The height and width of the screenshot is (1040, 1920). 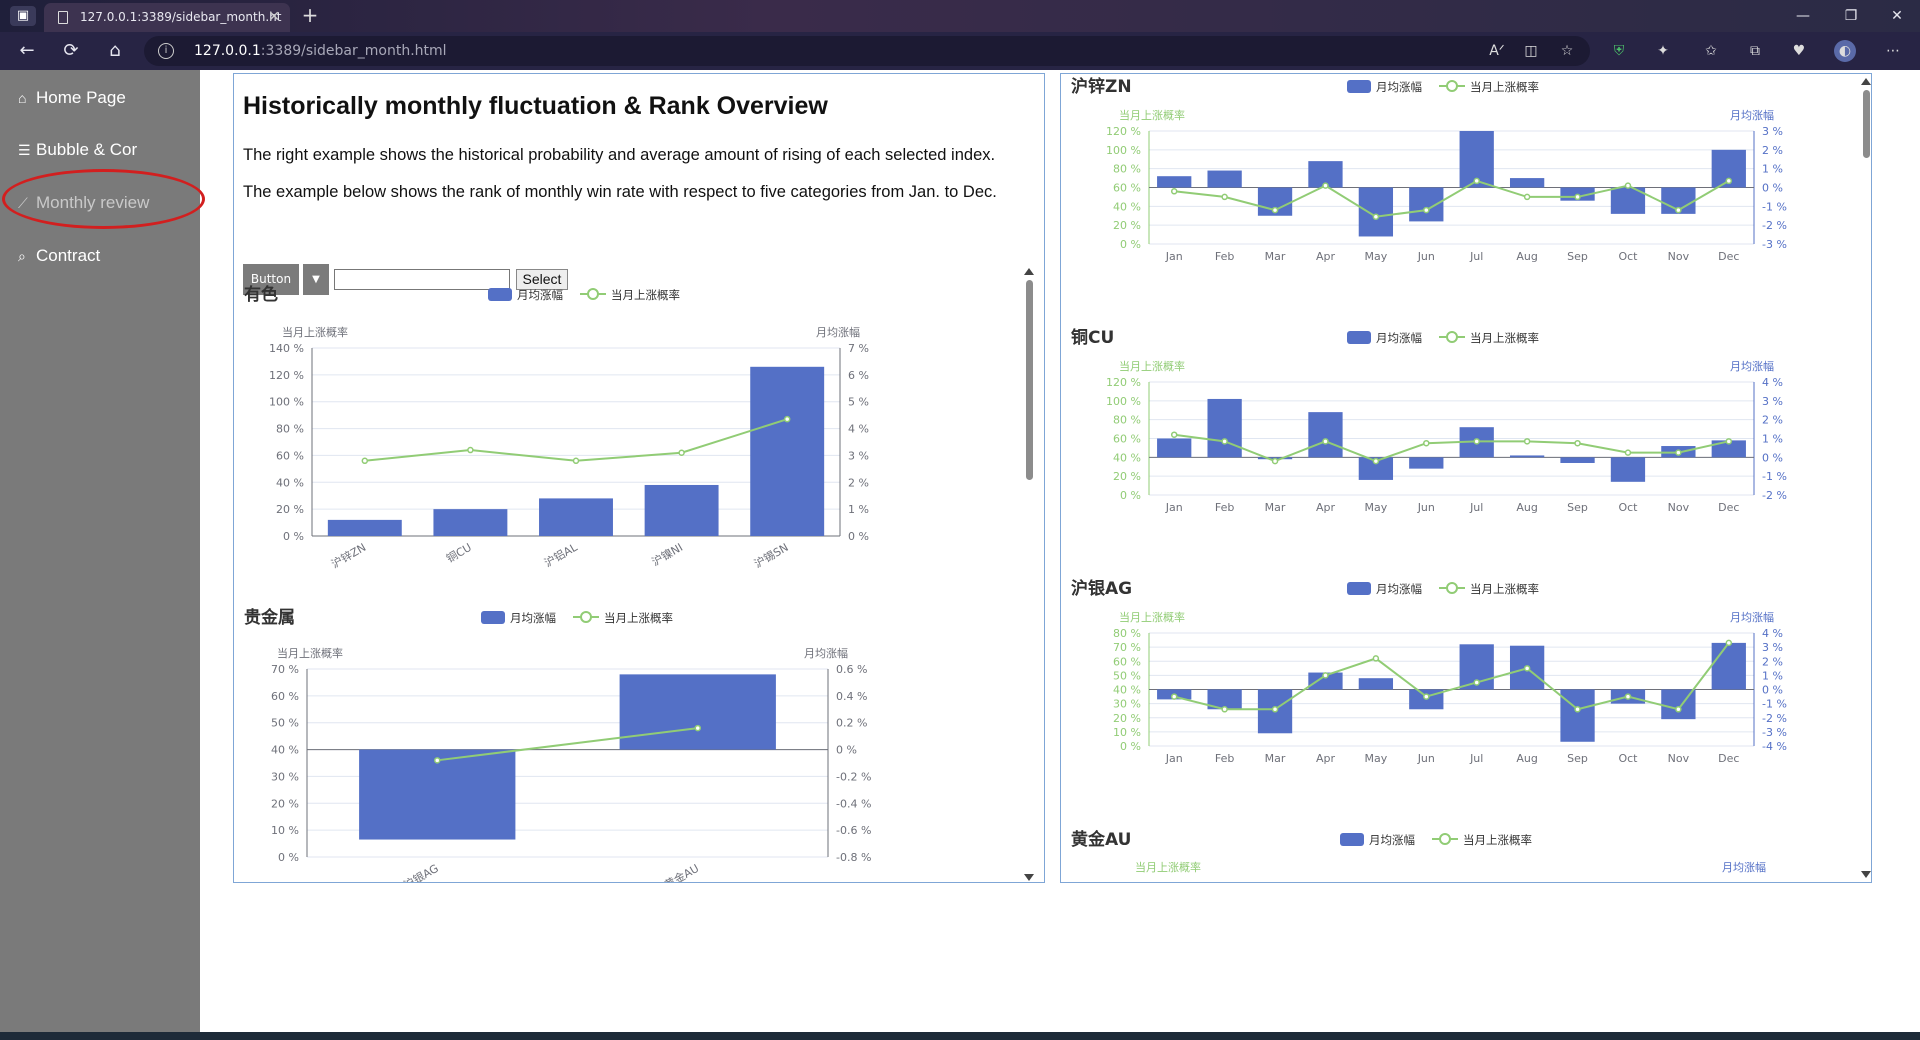 I want to click on chart-title: 黄金AU, so click(x=1101, y=839).